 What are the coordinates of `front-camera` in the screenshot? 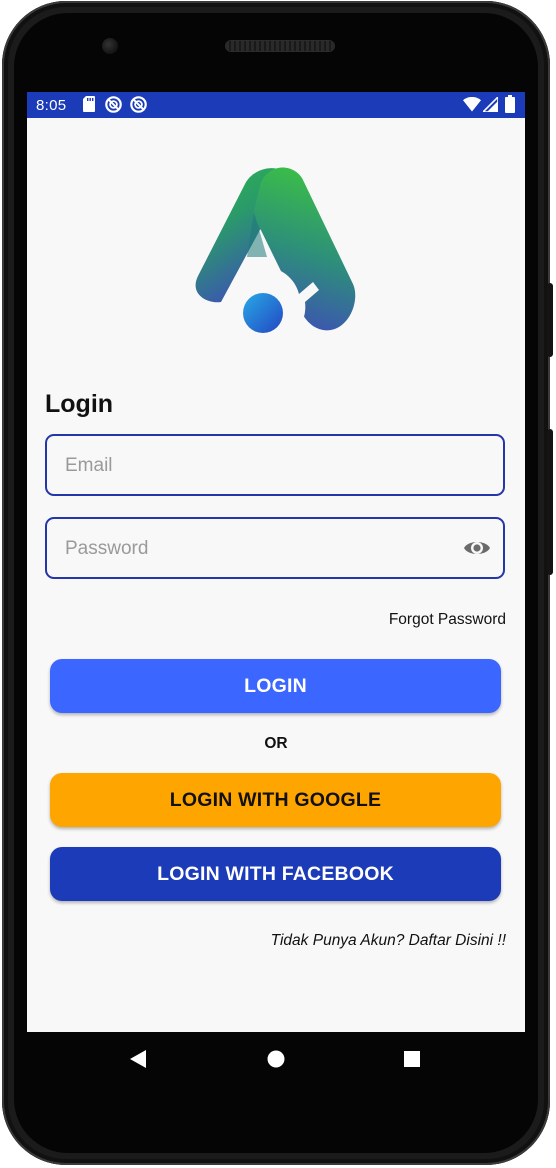 It's located at (110, 46).